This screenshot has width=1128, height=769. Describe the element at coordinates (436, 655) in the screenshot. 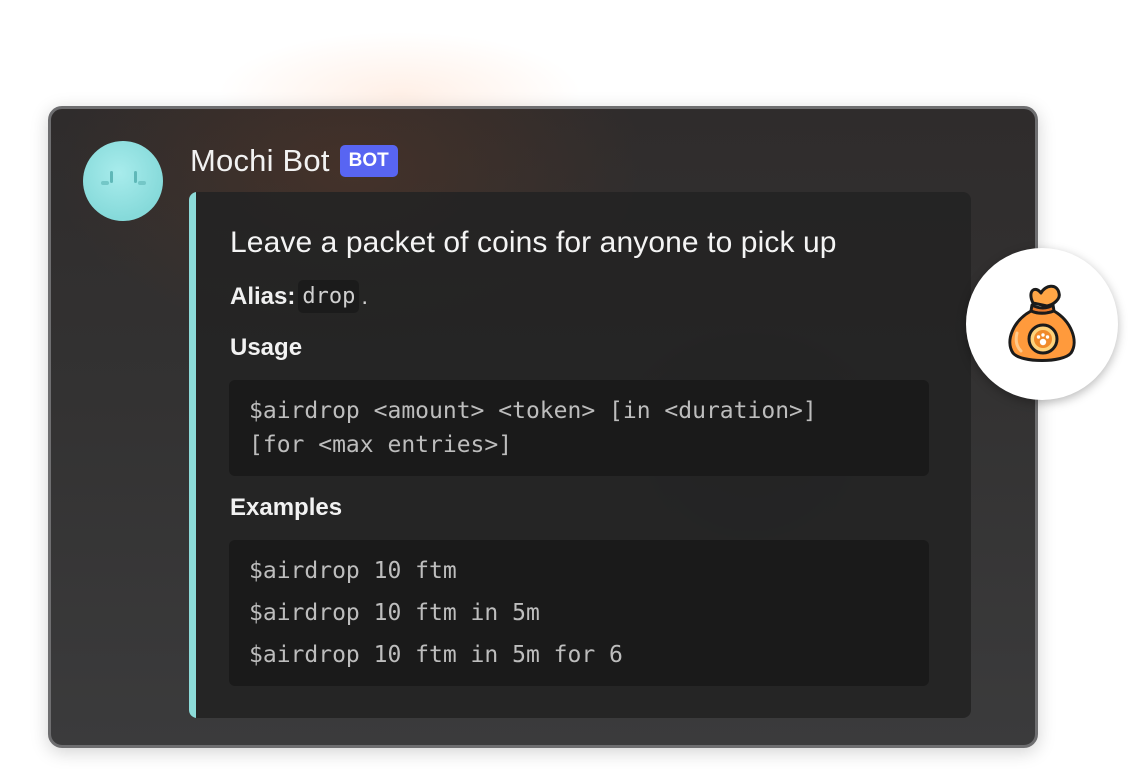

I see `example-line: $airdrop 10 ftm in 5m for 6` at that location.